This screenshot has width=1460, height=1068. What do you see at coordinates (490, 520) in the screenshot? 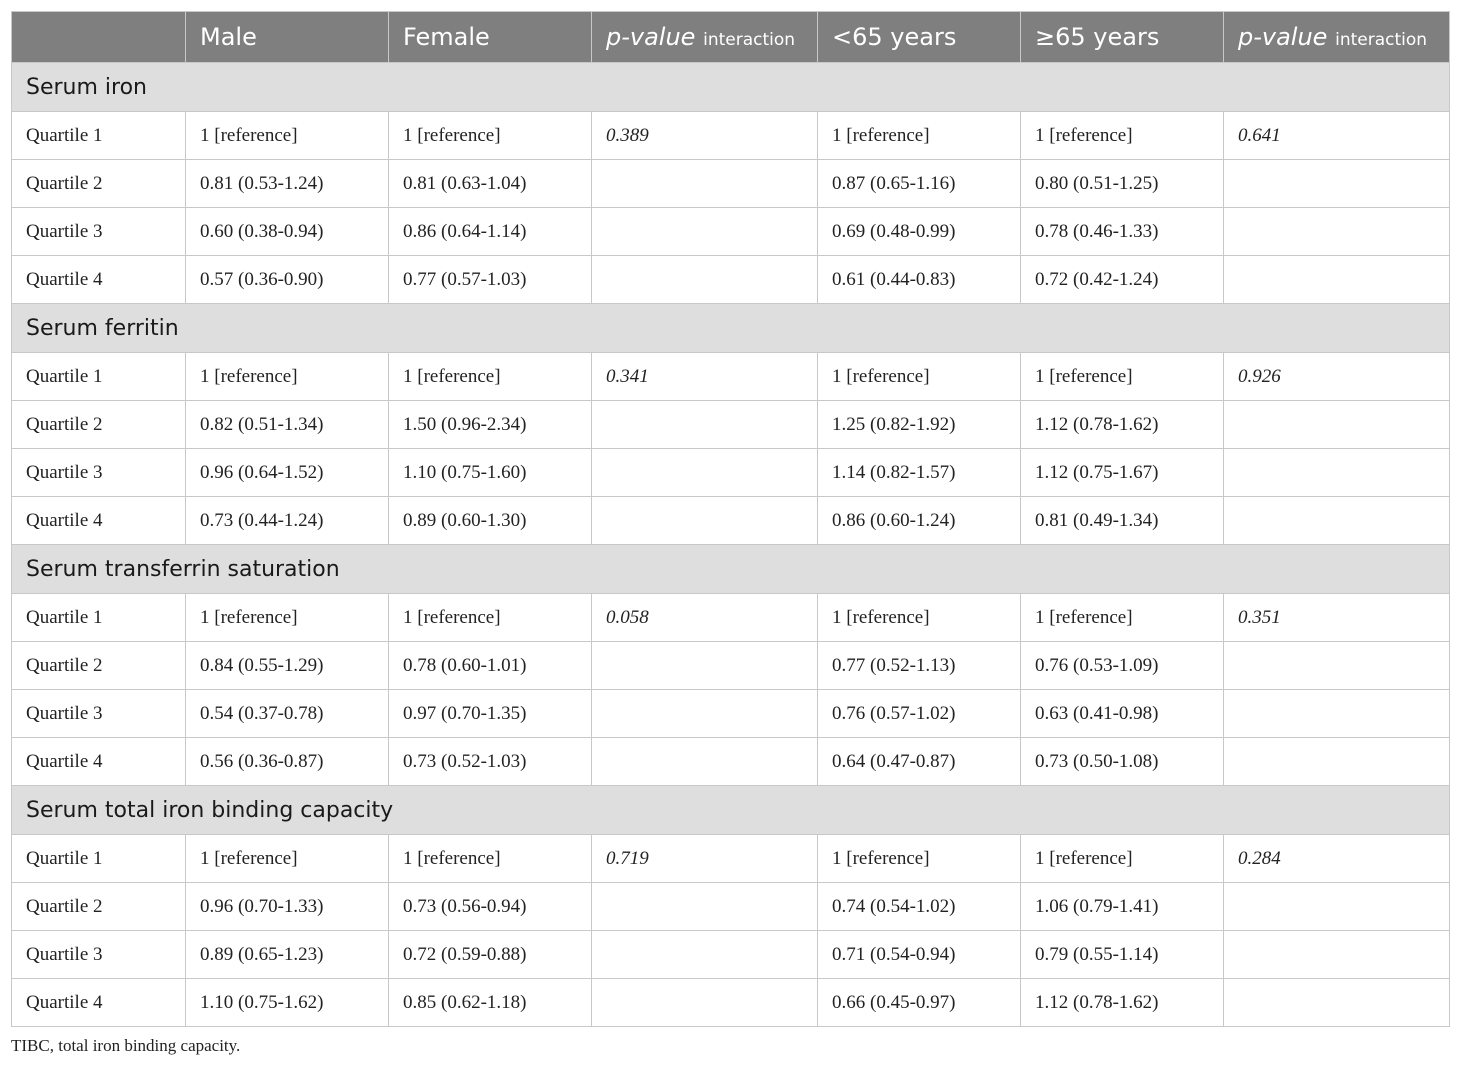
I see `cell-female: 0.89 (0.60-1.30)` at bounding box center [490, 520].